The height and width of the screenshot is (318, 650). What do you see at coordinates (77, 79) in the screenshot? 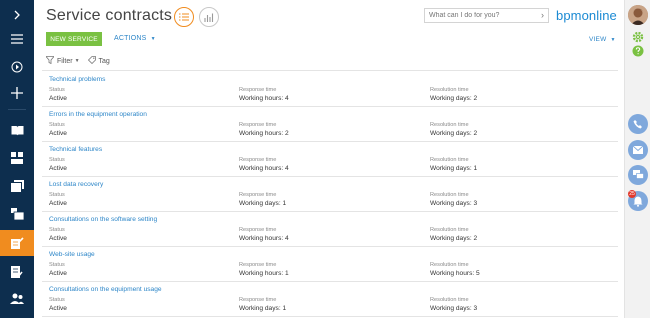
I see `record-title-link: Technical problems` at bounding box center [77, 79].